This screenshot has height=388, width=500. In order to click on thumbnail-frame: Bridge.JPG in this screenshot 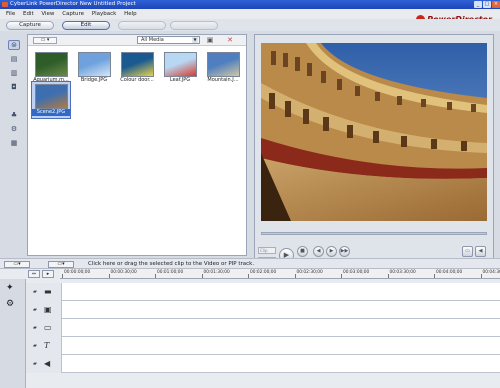, I will do `click(94, 66)`.